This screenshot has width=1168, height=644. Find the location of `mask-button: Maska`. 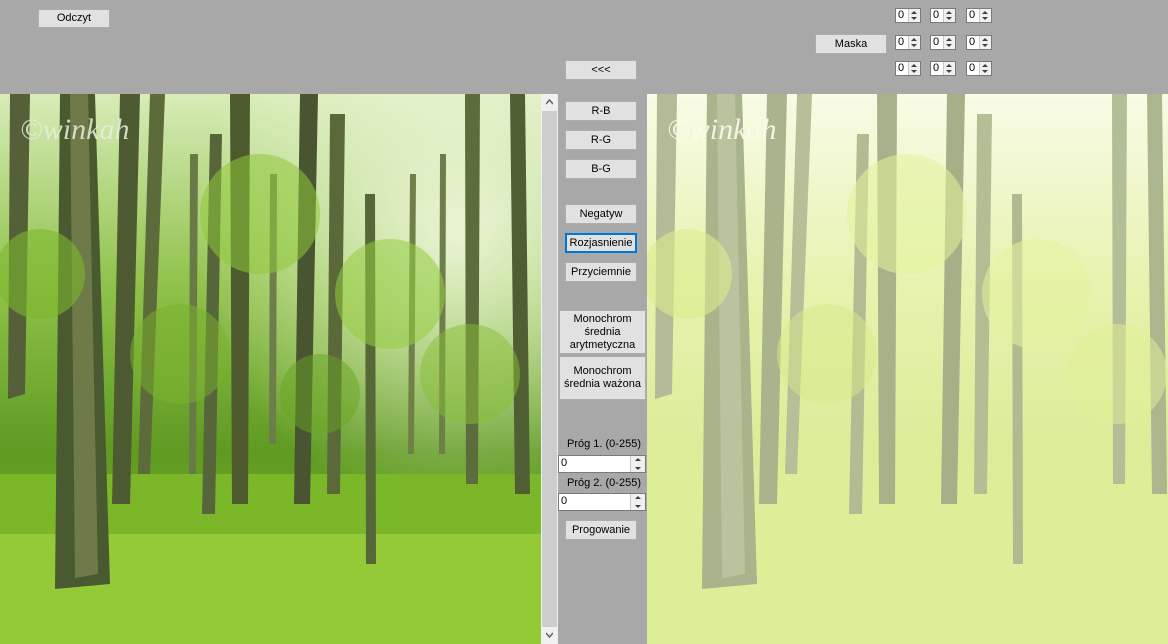

mask-button: Maska is located at coordinates (851, 44).